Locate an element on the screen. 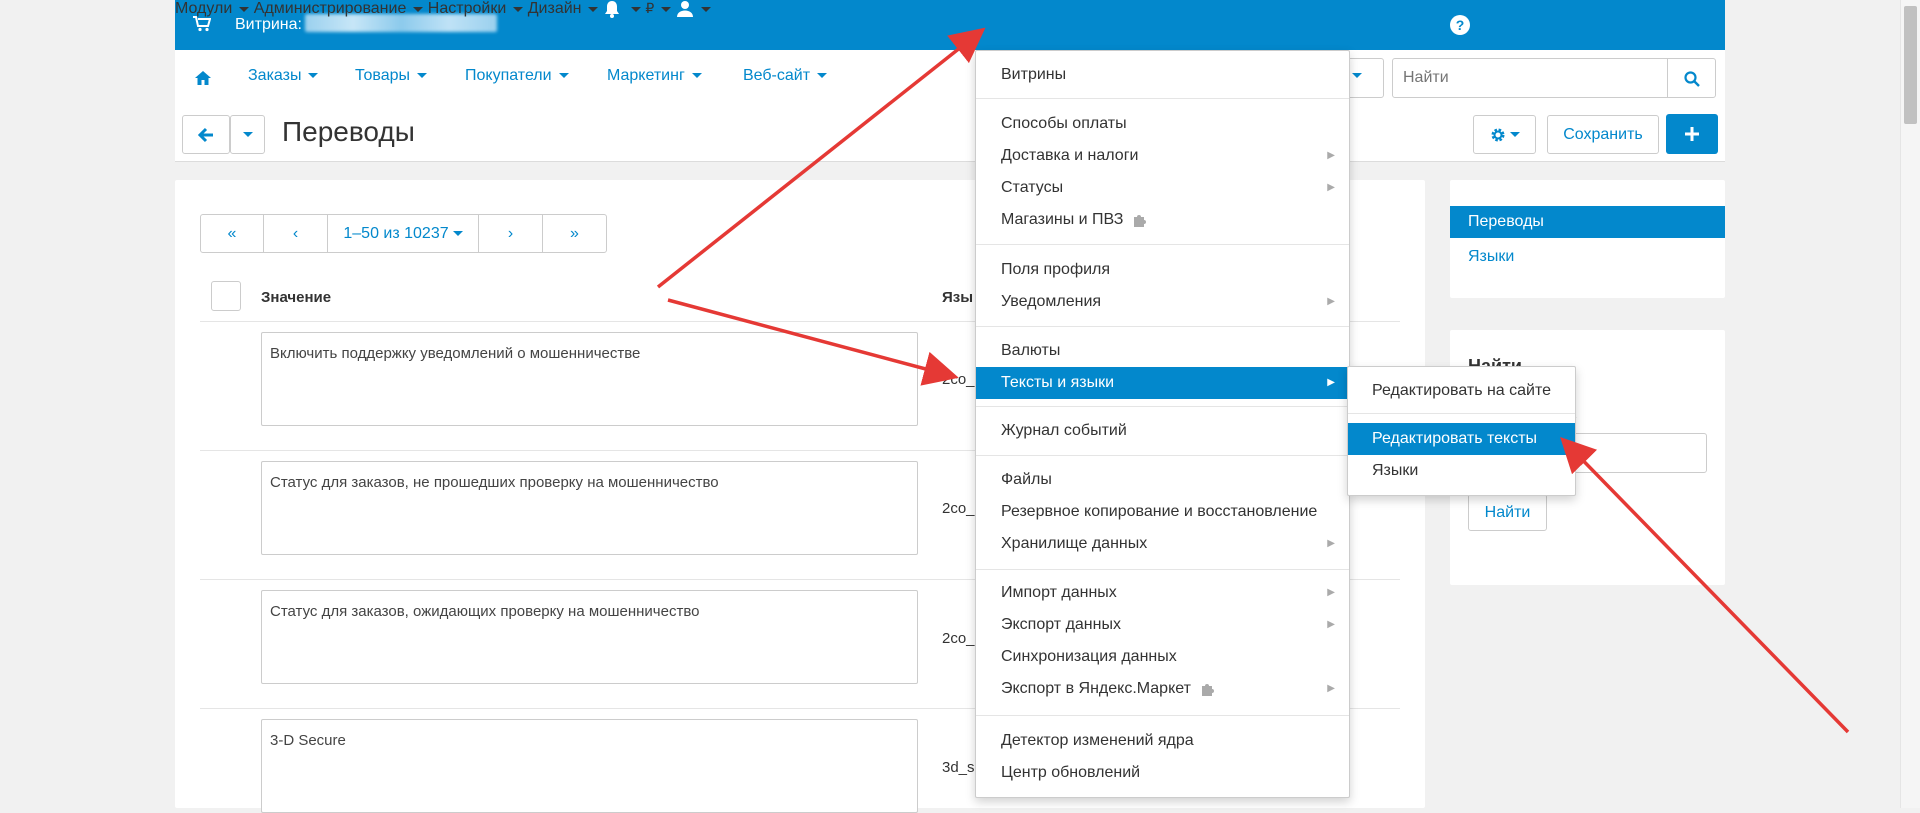  scrollbar-thumb is located at coordinates (1910, 65).